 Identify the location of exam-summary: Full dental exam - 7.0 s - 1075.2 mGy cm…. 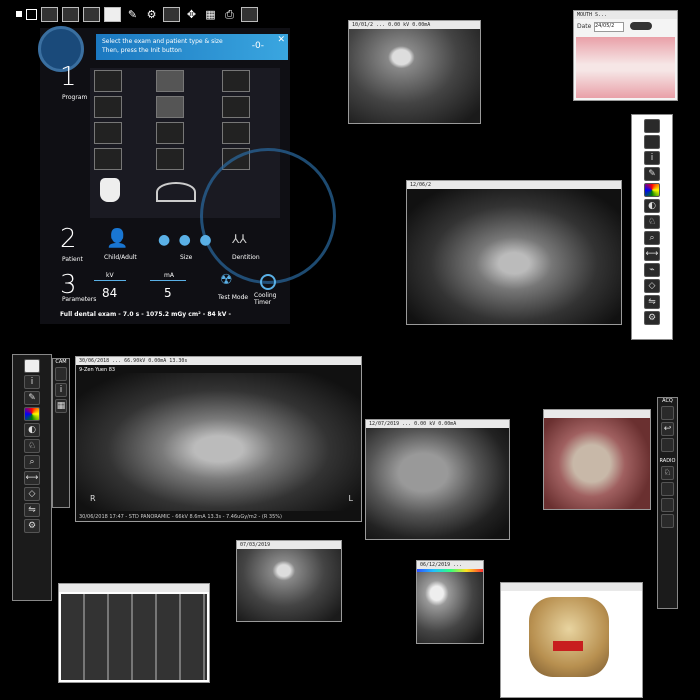
(146, 314).